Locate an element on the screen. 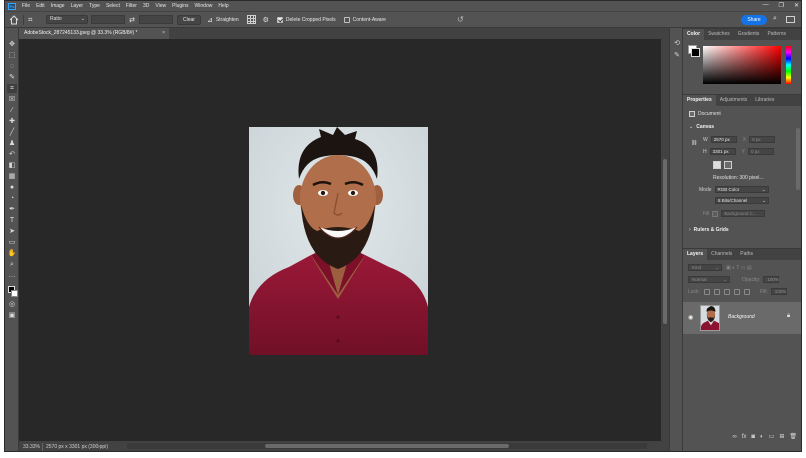 The height and width of the screenshot is (458, 806). menu-image: Image is located at coordinates (58, 6).